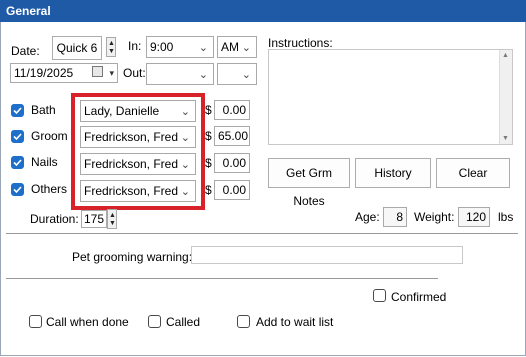  Describe the element at coordinates (232, 163) in the screenshot. I see `nails-amount-field: 0.00` at that location.